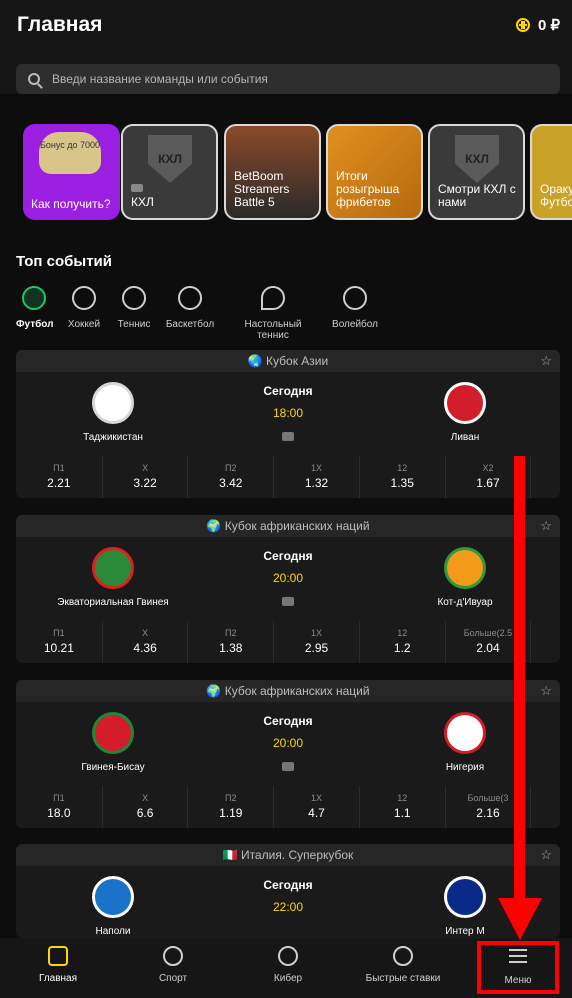  I want to click on away-team: Ливан, so click(465, 412).